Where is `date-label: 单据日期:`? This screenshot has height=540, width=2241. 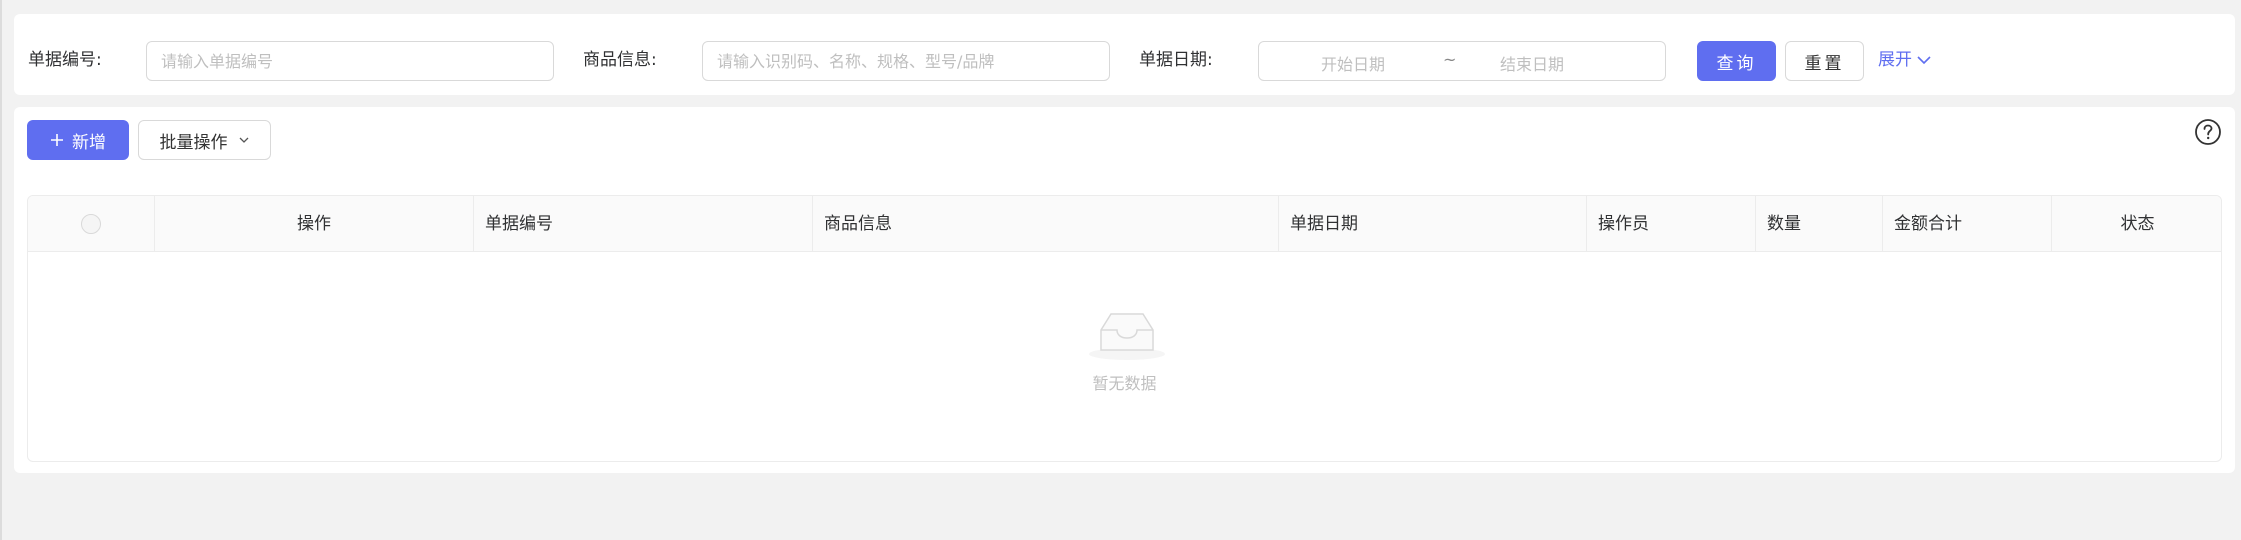
date-label: 单据日期: is located at coordinates (1176, 60).